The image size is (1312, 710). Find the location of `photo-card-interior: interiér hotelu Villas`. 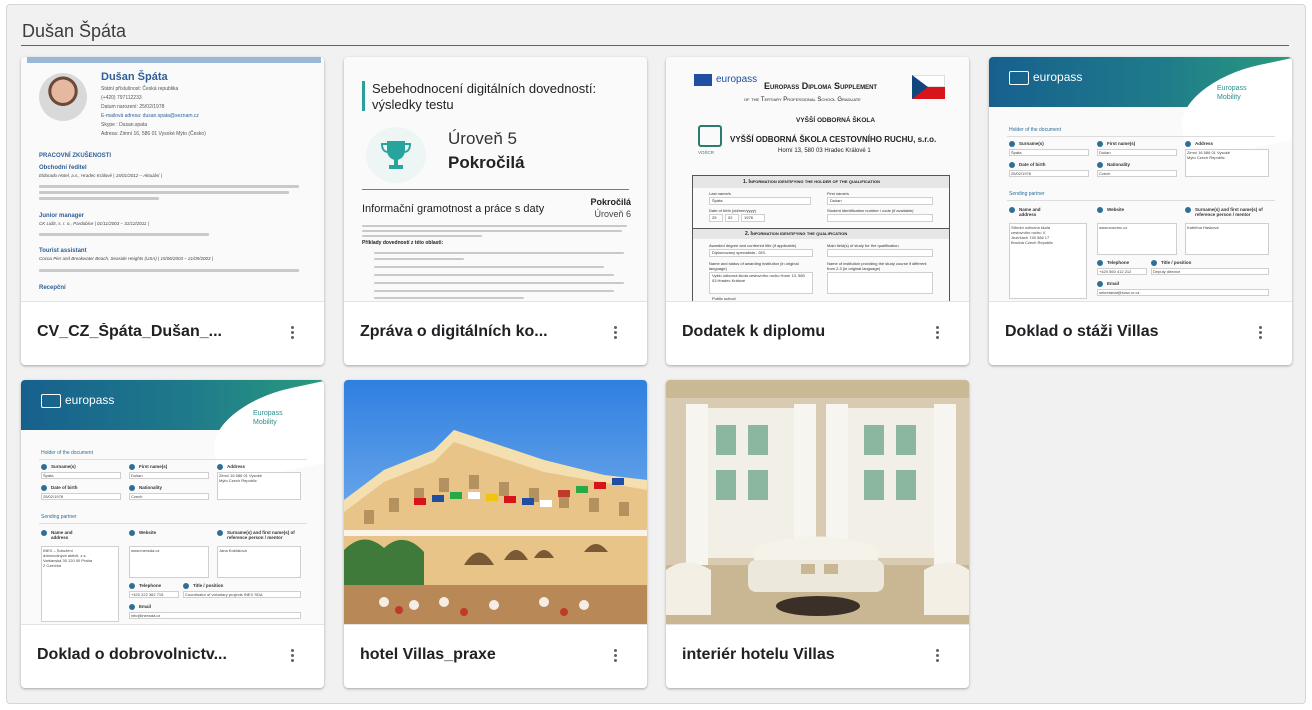

photo-card-interior: interiér hotelu Villas is located at coordinates (817, 534).